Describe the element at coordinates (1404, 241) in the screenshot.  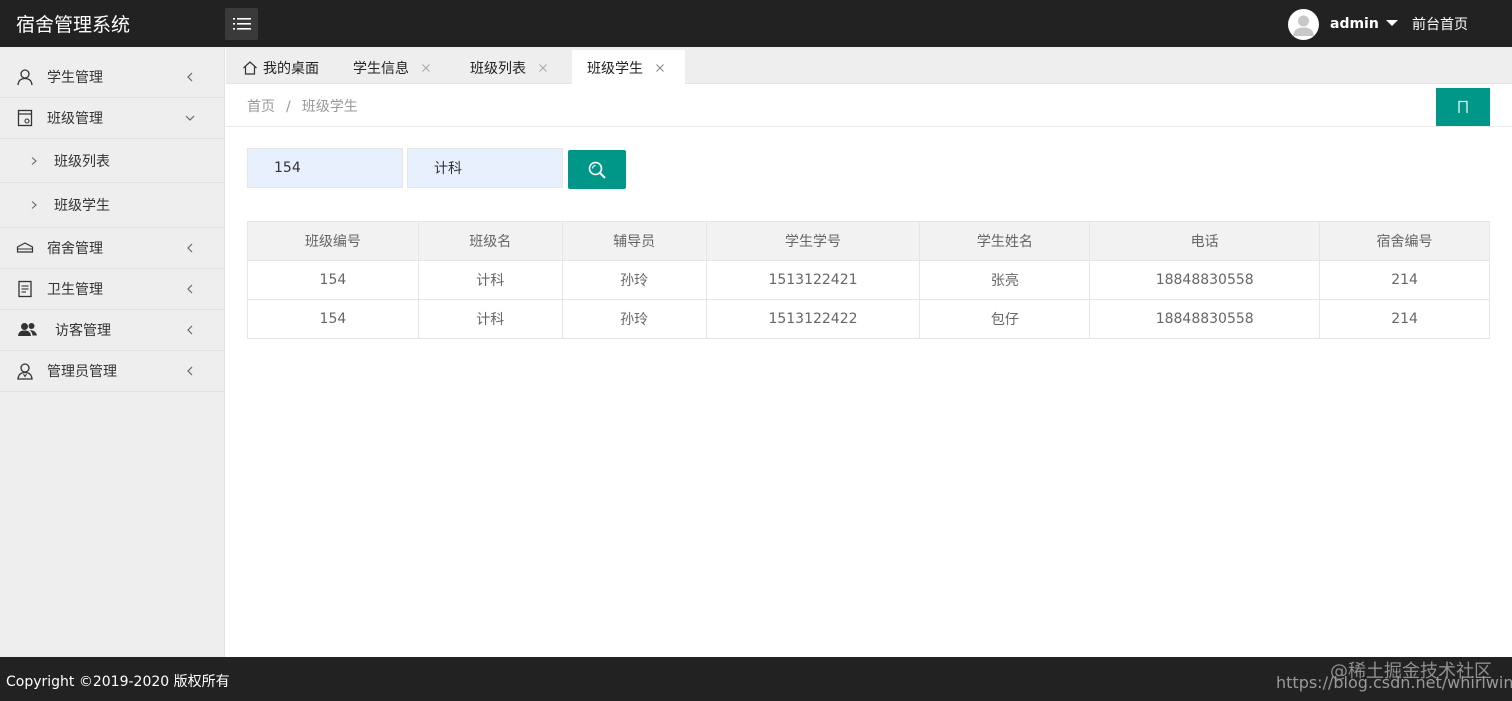
I see `column-header: 宿舍编号` at that location.